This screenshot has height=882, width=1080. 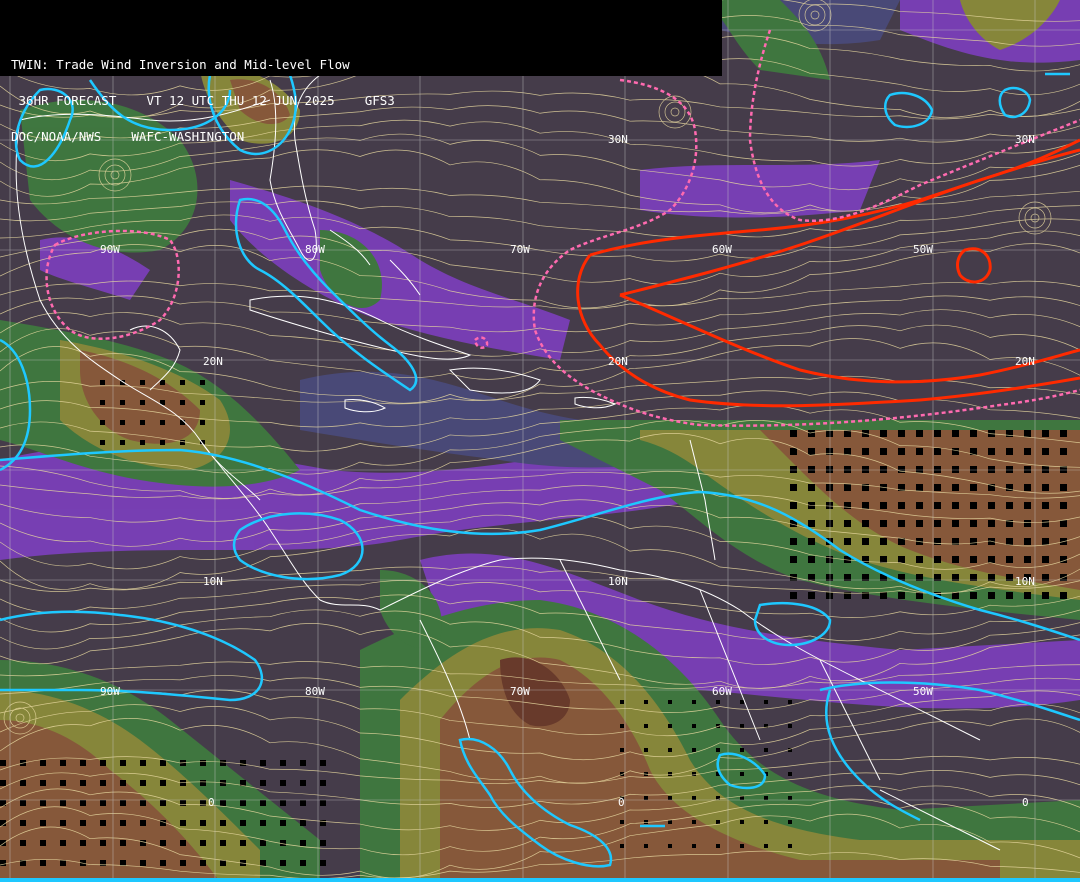 What do you see at coordinates (760, 189) in the screenshot?
I see `purple-band` at bounding box center [760, 189].